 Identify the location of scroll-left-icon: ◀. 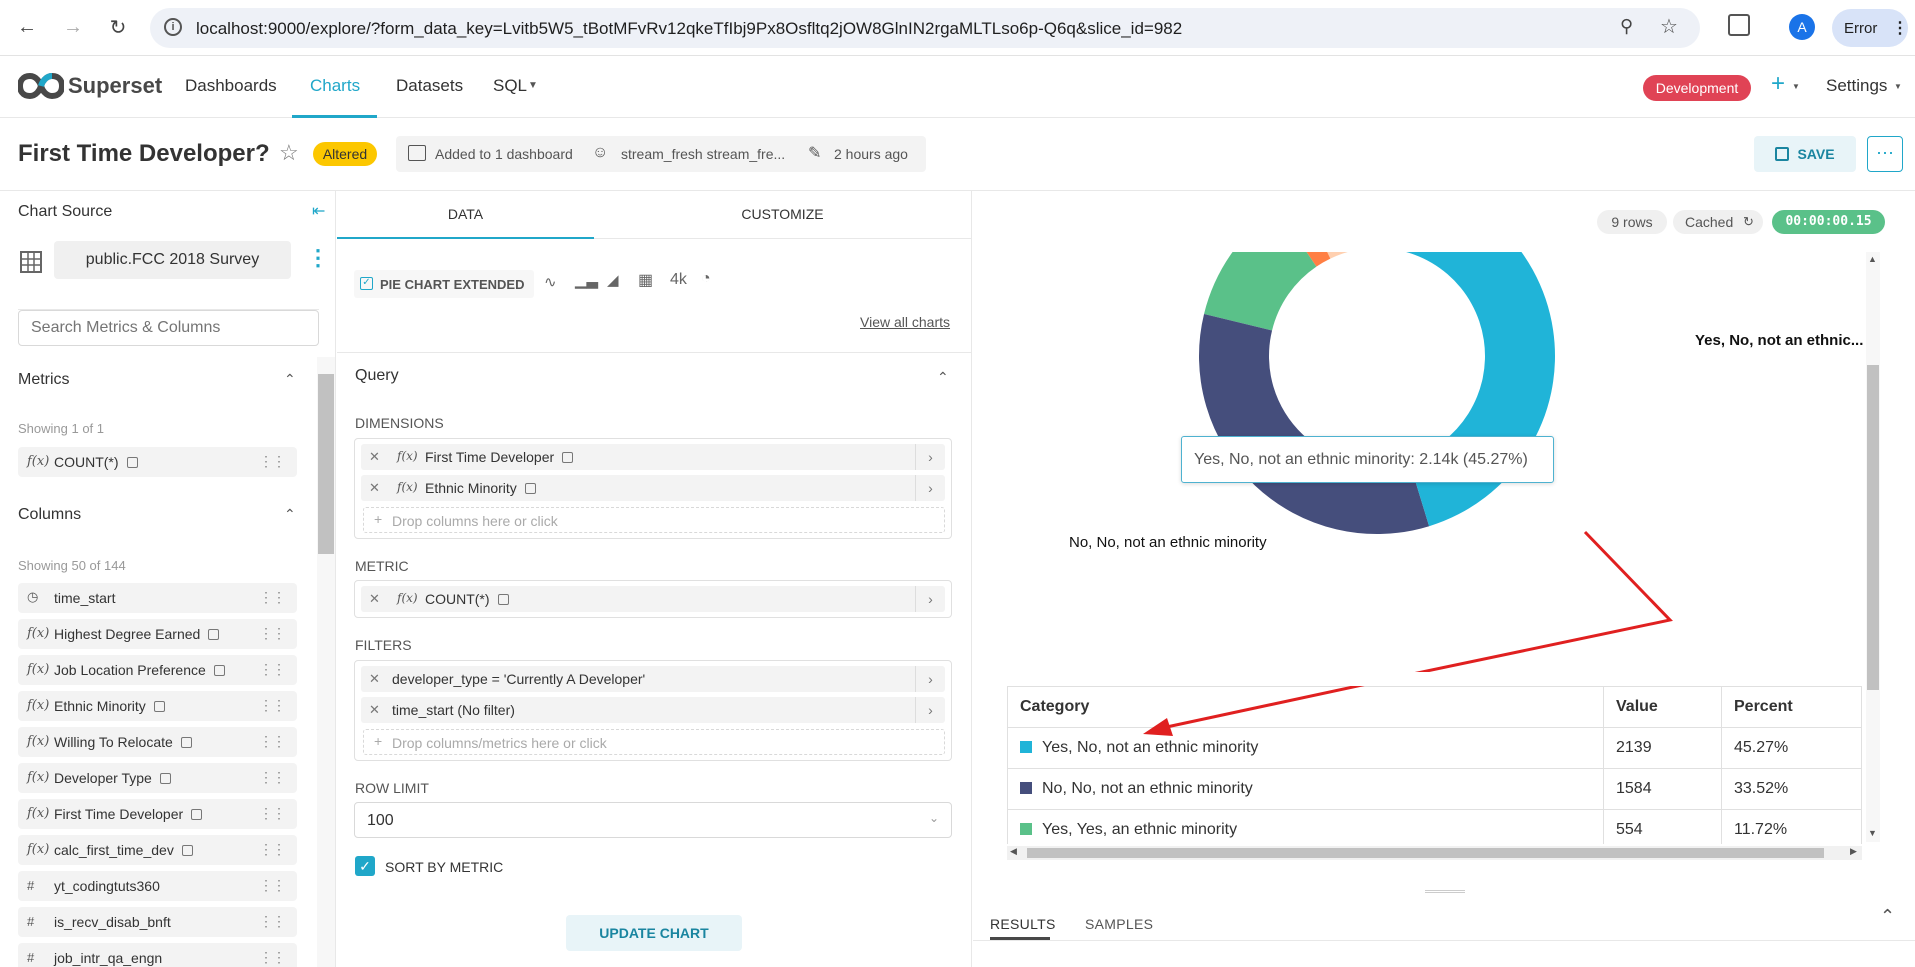
(1013, 851).